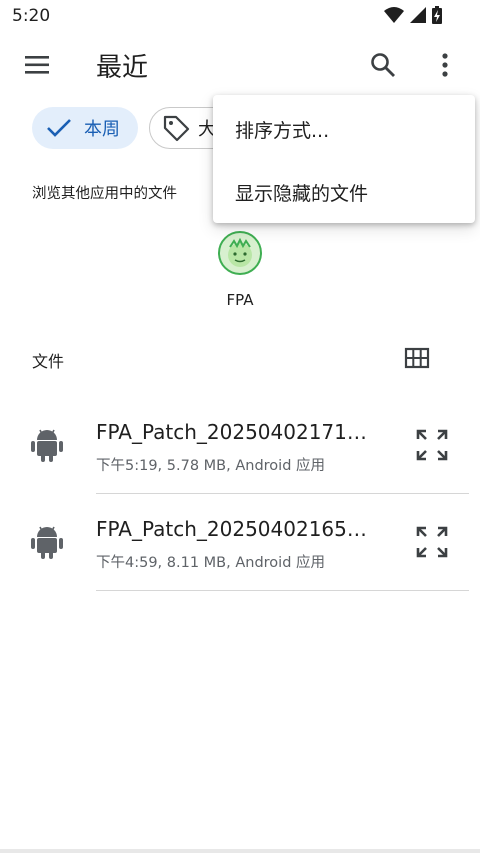 Image resolution: width=480 pixels, height=853 pixels. I want to click on file-meta: 下午4:59, 8.11 MB, Android 应用, so click(211, 563).